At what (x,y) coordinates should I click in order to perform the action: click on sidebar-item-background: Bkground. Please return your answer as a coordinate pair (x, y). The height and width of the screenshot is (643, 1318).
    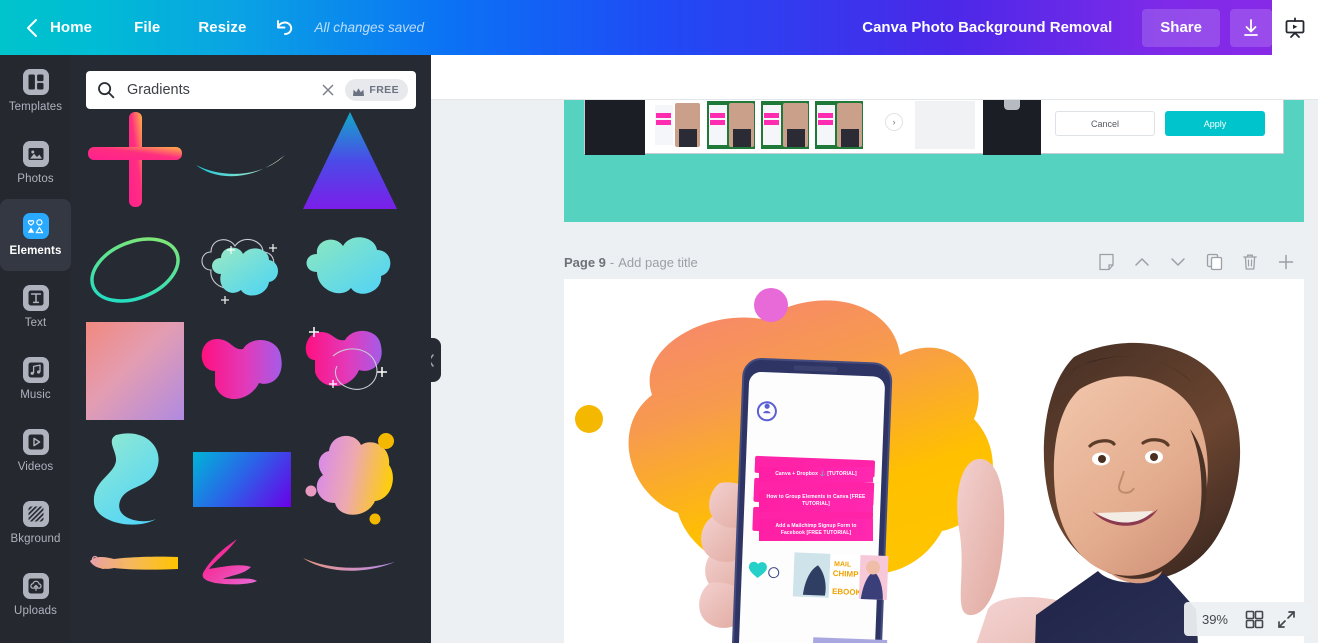
    Looking at the image, I should click on (35, 523).